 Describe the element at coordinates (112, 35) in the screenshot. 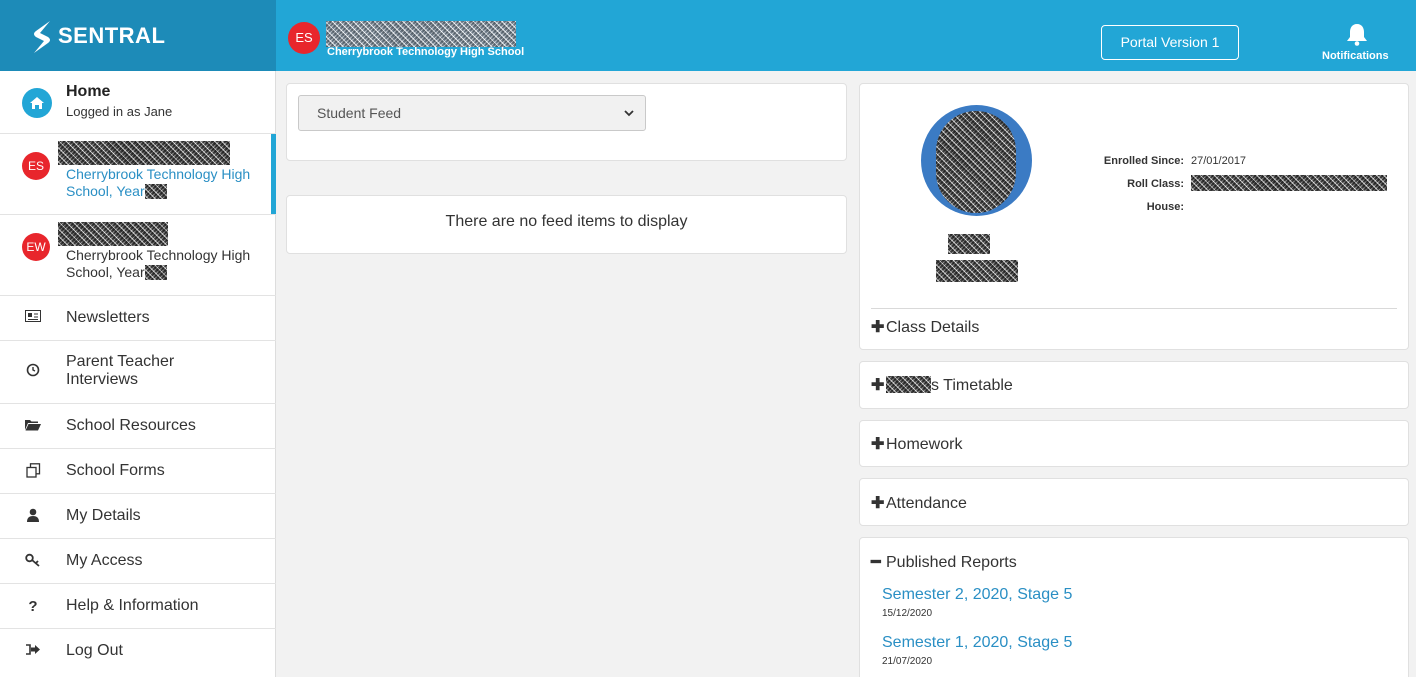

I see `brand-name: SENTRAL` at that location.